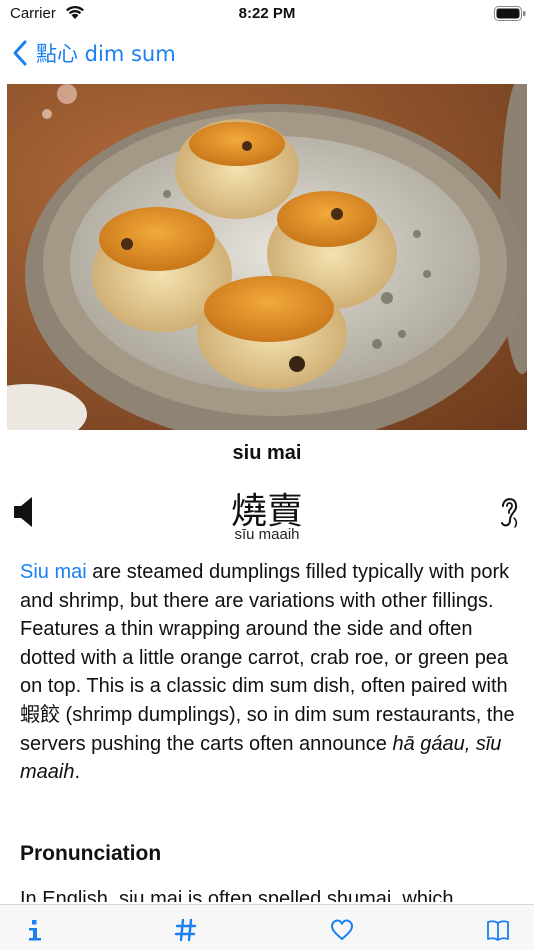  I want to click on heart-icon, so click(342, 930).